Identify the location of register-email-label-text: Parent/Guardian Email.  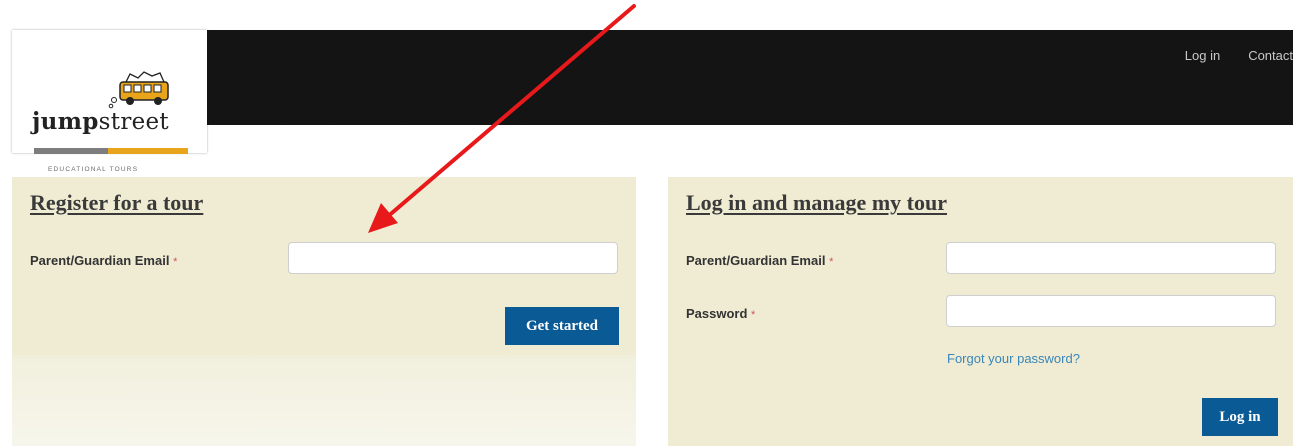
(100, 260).